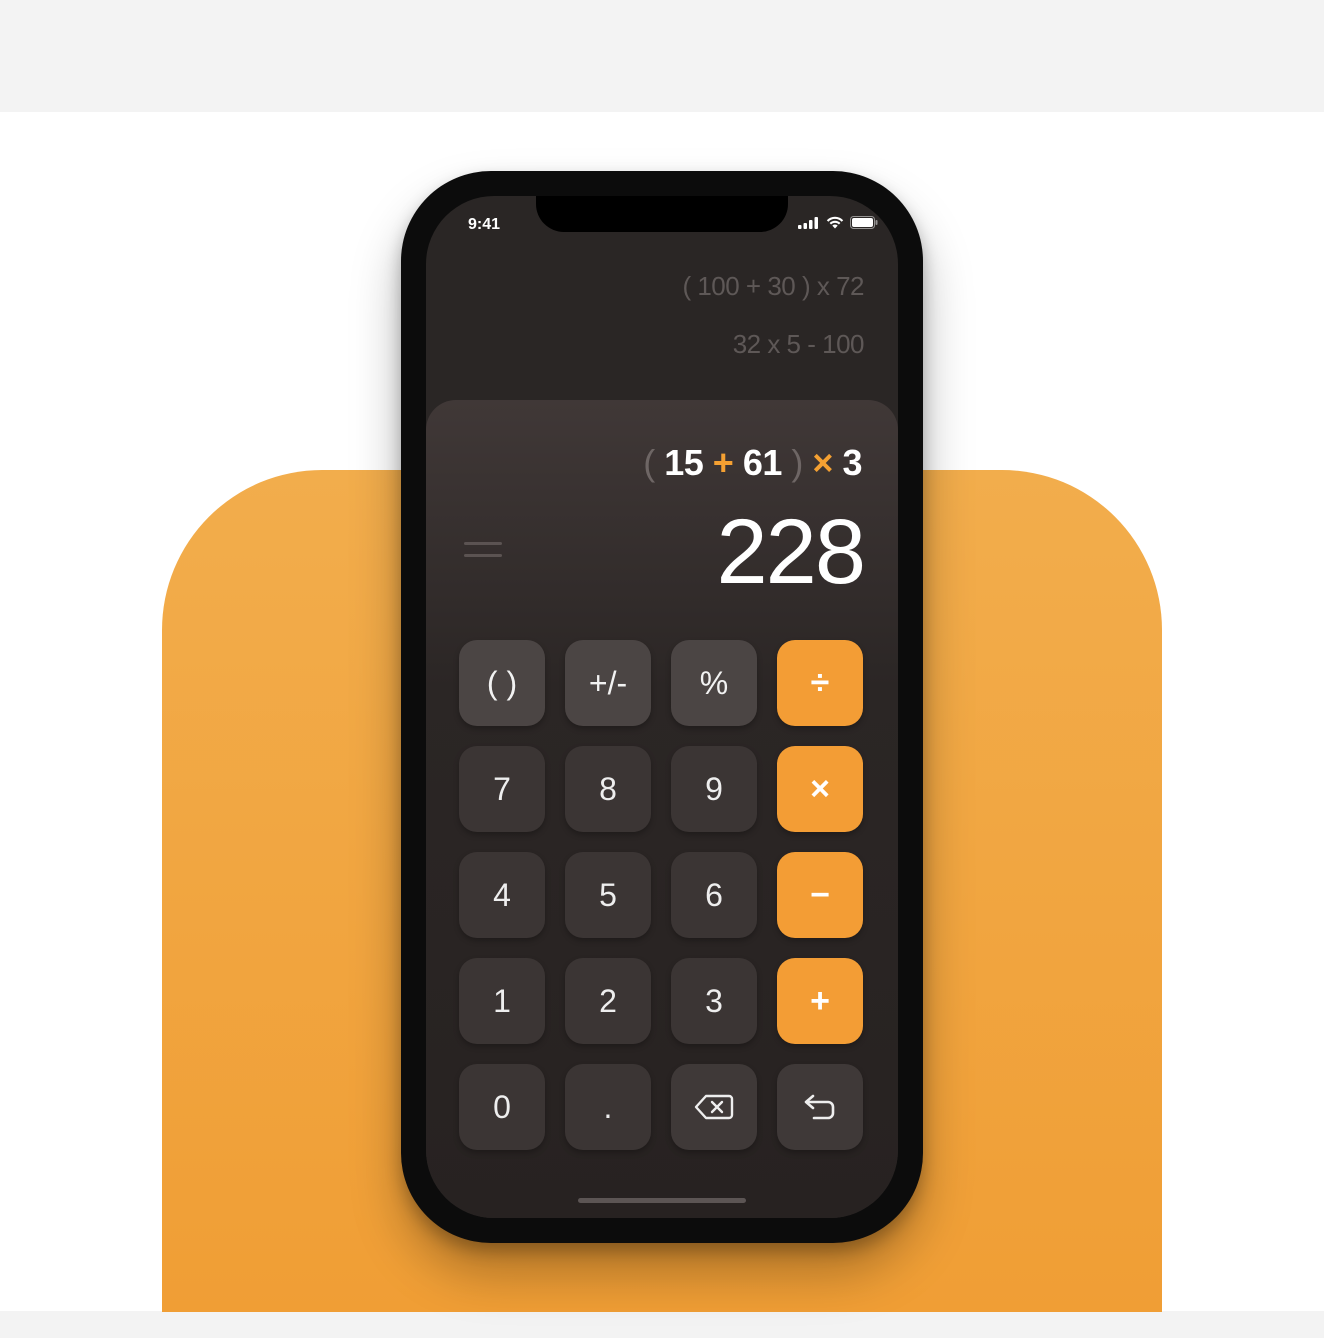 The image size is (1324, 1338). I want to click on current-expression: ( 15 + 61 ) × 3, so click(752, 463).